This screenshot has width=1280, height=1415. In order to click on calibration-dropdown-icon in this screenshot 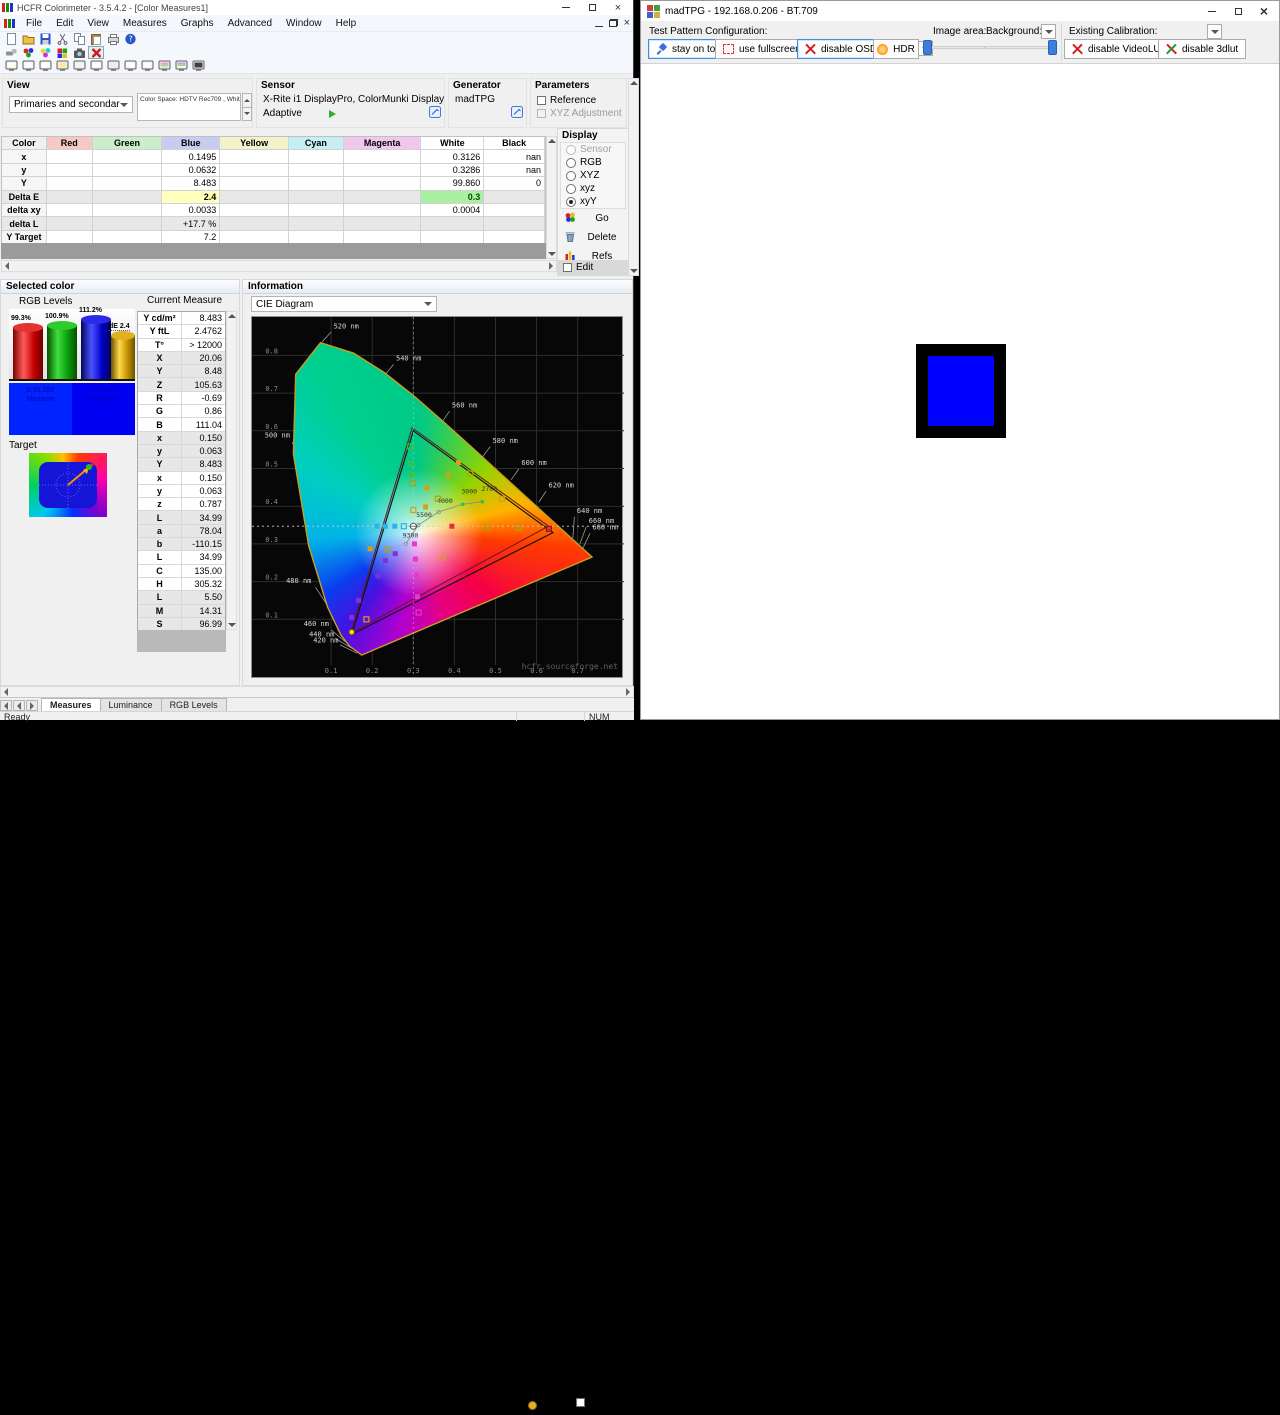, I will do `click(1214, 31)`.